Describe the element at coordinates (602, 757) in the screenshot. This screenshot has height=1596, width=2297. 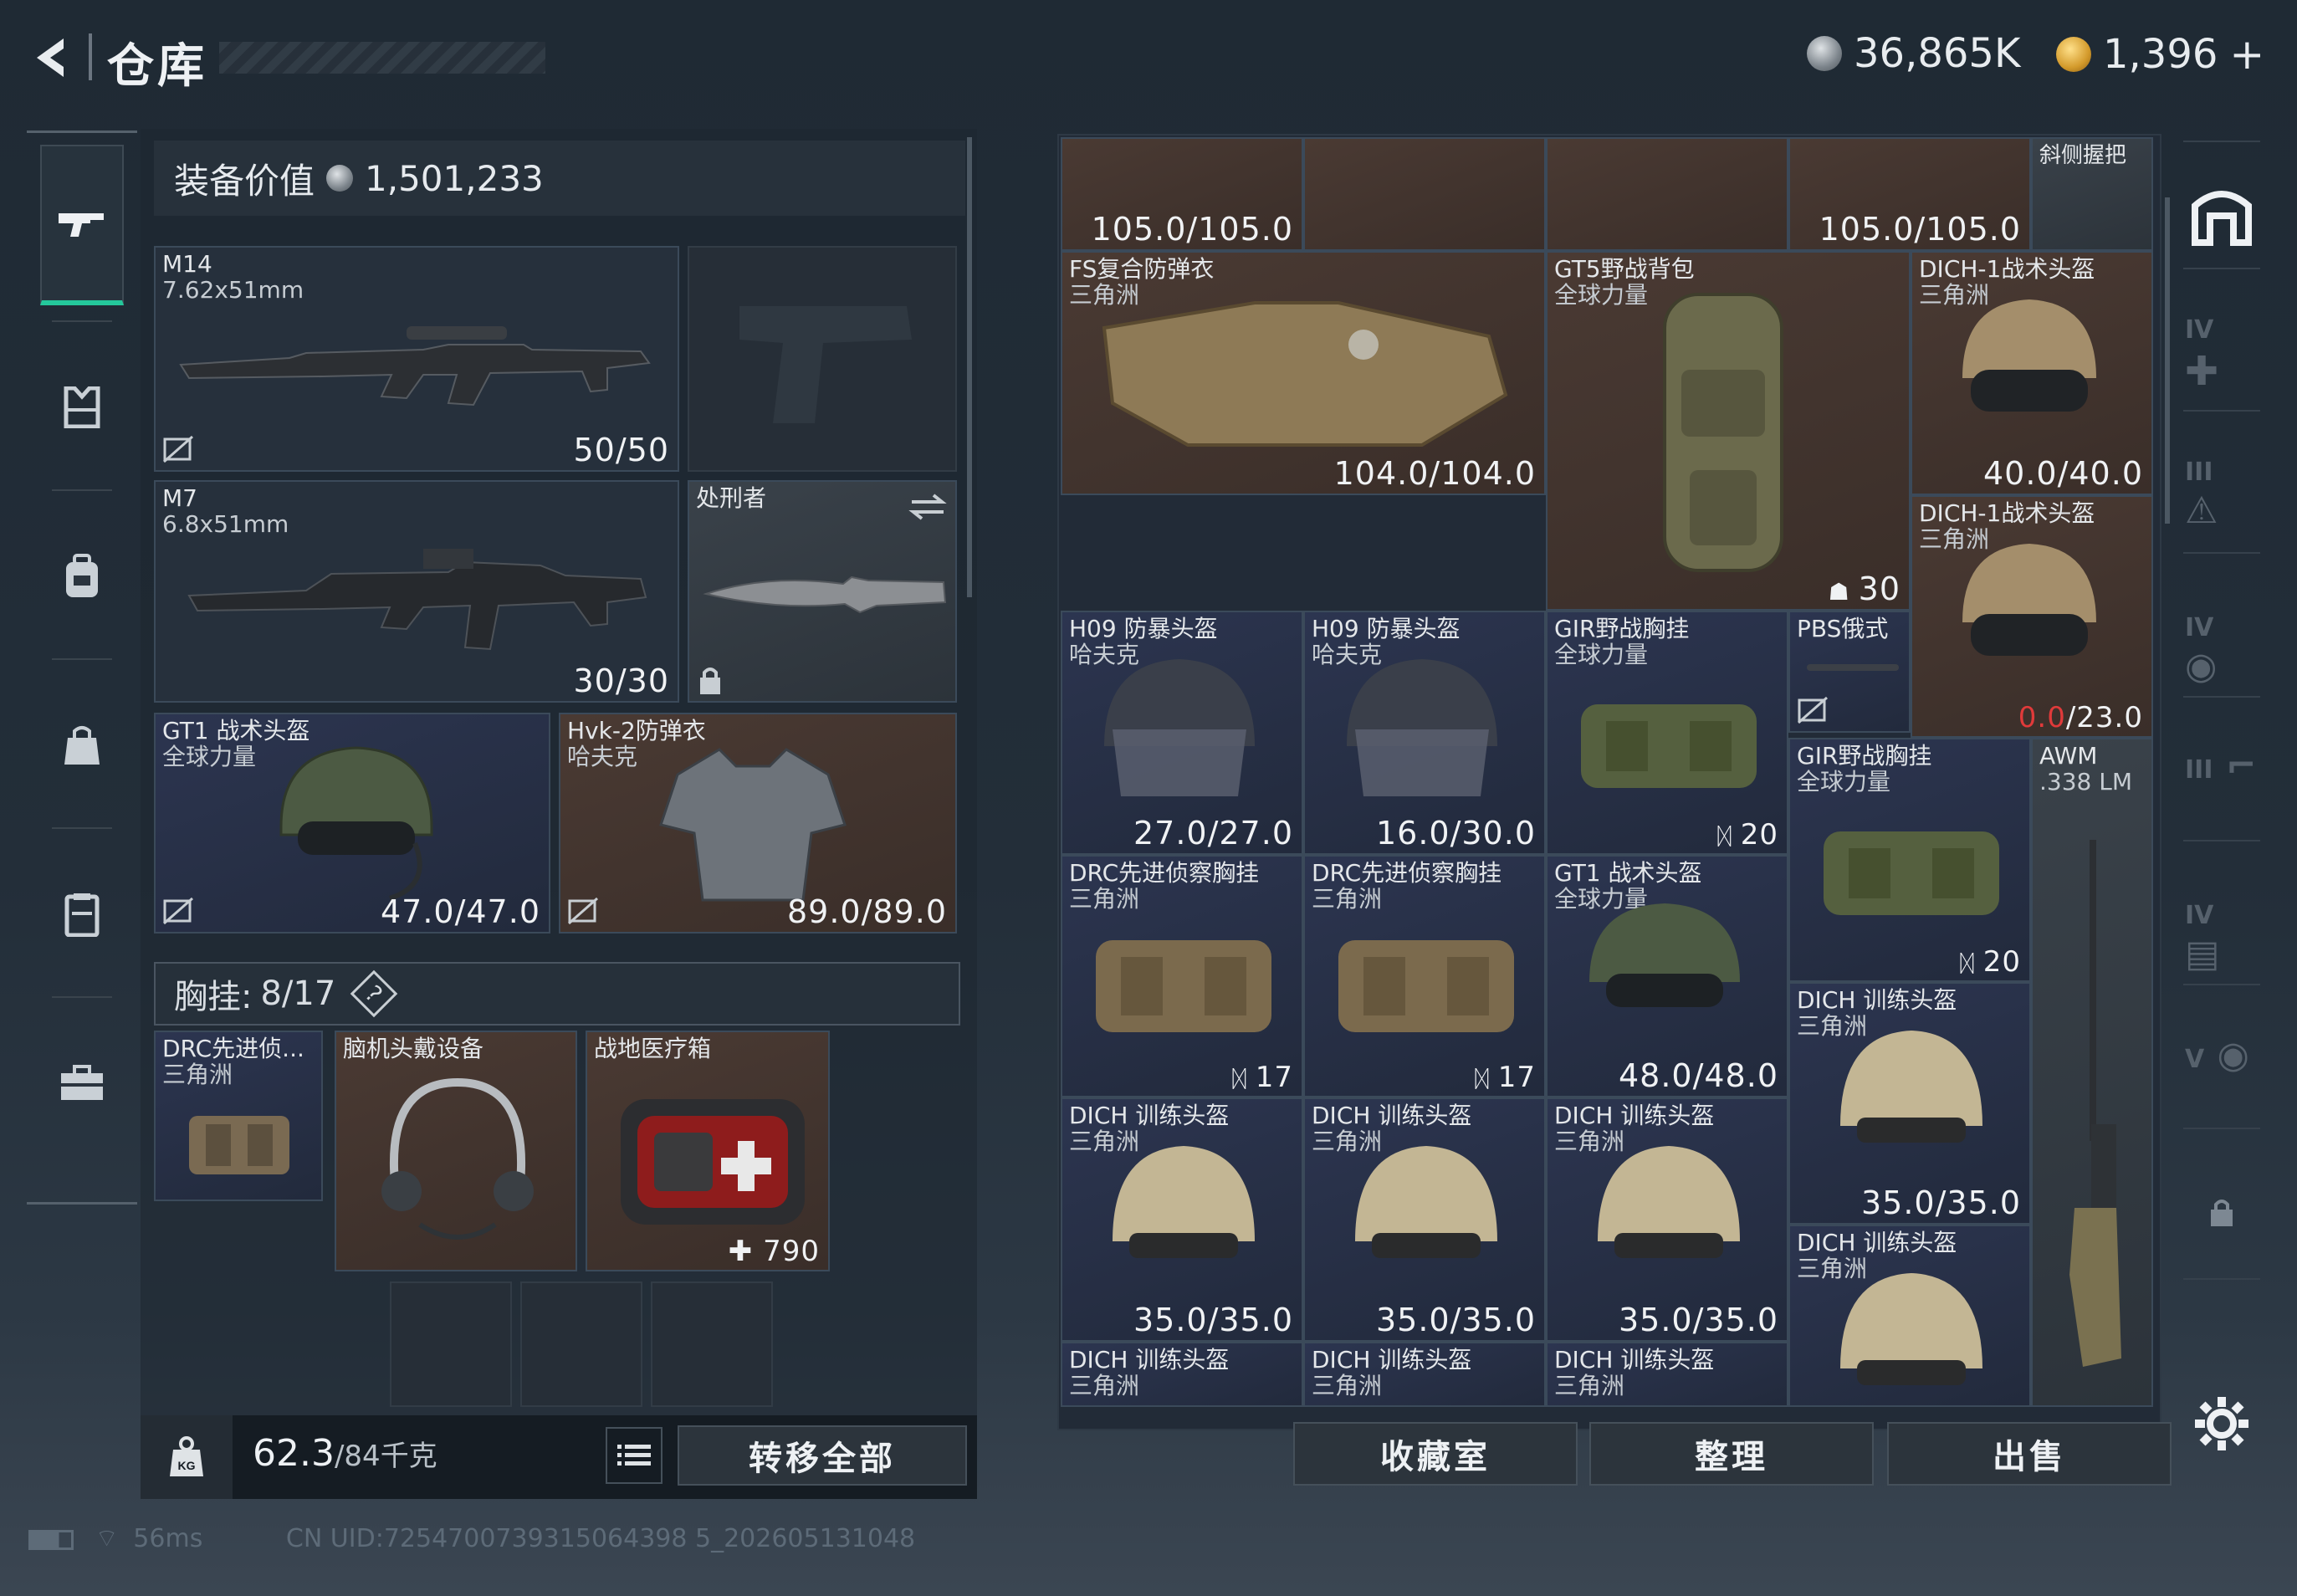
I see `item-faction: 哈夫克` at that location.